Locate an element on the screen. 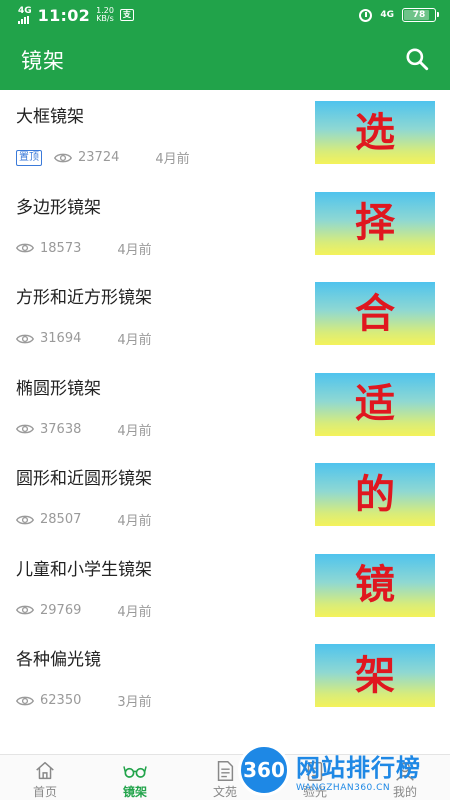 This screenshot has width=450, height=800. list-item: 儿童和小学生镜架 29769 4月前 镜 is located at coordinates (225, 588).